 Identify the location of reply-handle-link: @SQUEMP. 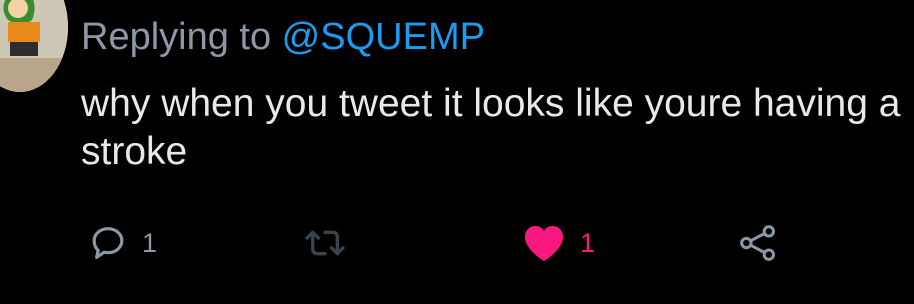
(383, 37).